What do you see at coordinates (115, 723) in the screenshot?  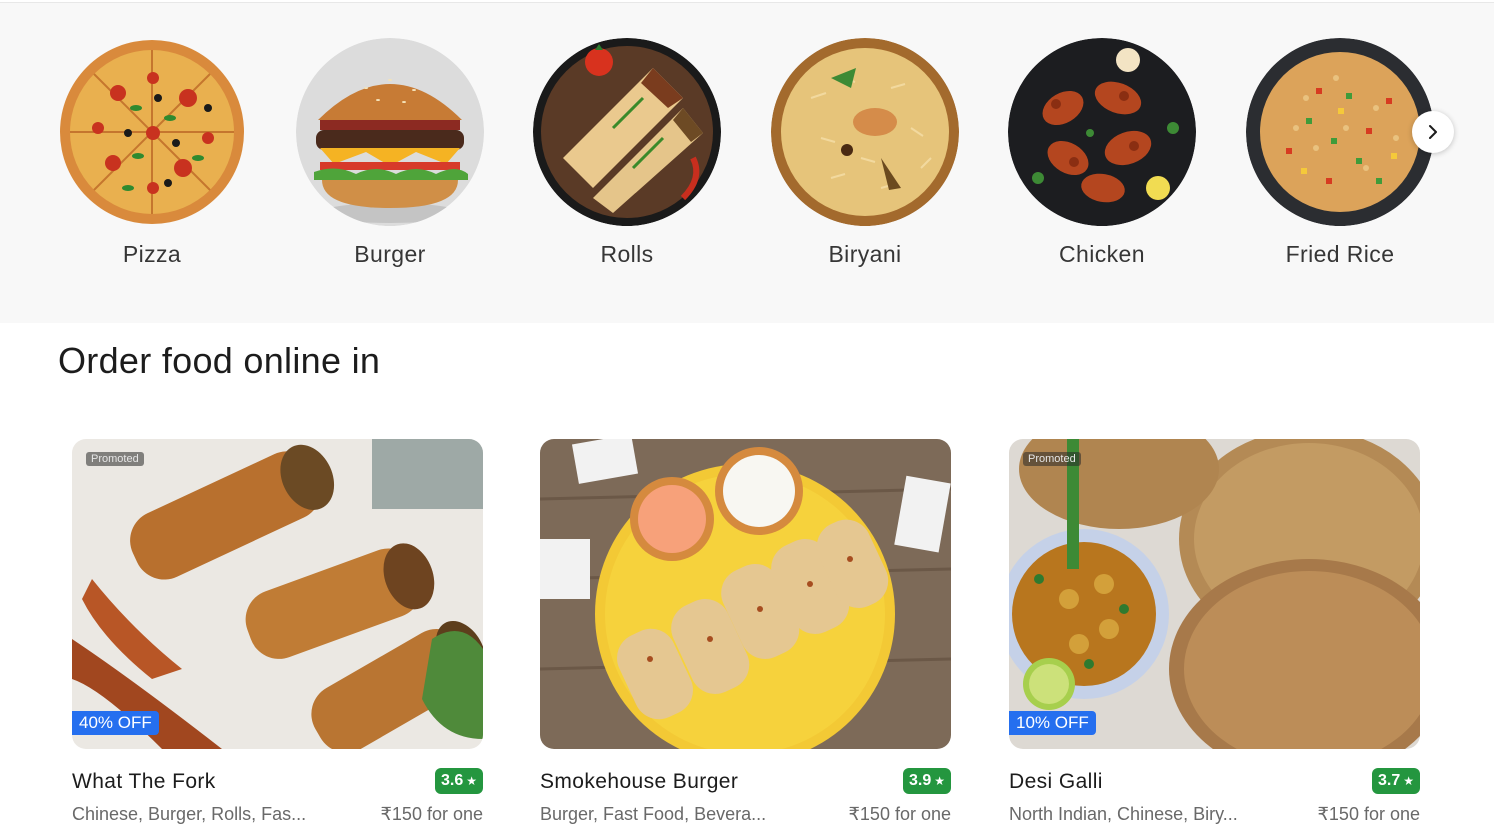 I see `offer-badge: 40% OFF` at bounding box center [115, 723].